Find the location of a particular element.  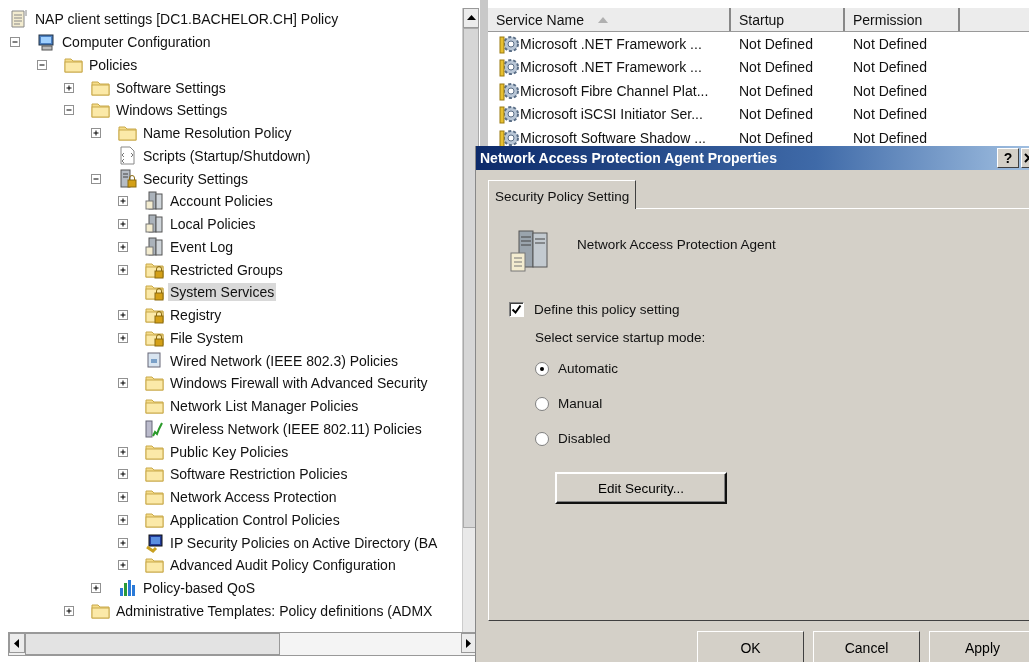

tree-item: Account Policies is located at coordinates (221, 201).